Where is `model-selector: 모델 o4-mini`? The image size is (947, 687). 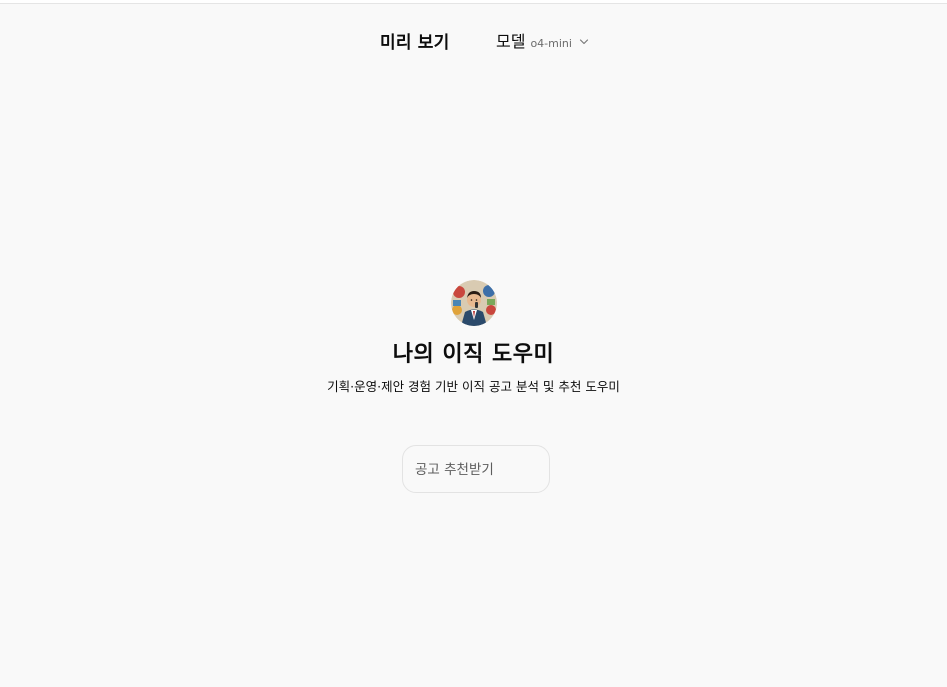 model-selector: 모델 o4-mini is located at coordinates (542, 40).